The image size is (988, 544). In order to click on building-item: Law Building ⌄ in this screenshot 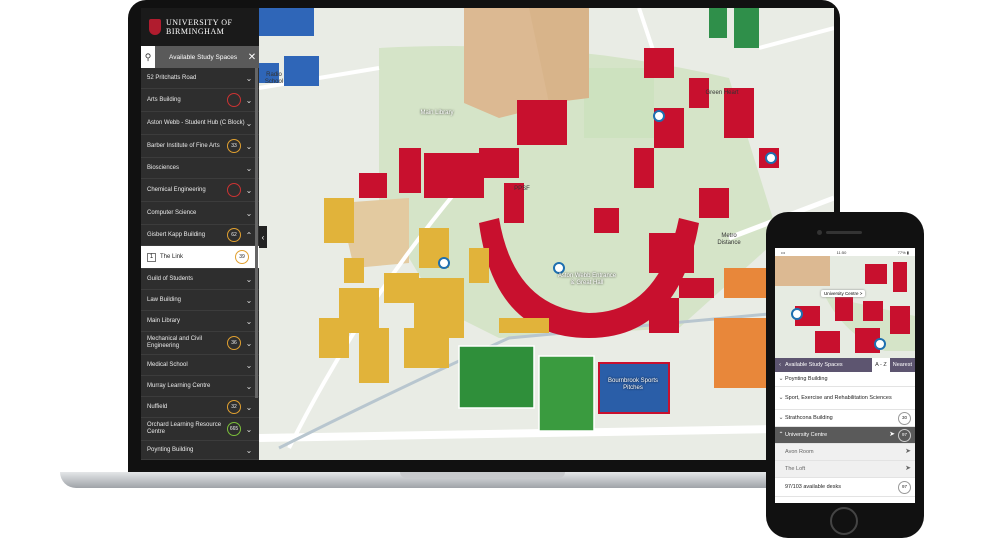, I will do `click(200, 300)`.